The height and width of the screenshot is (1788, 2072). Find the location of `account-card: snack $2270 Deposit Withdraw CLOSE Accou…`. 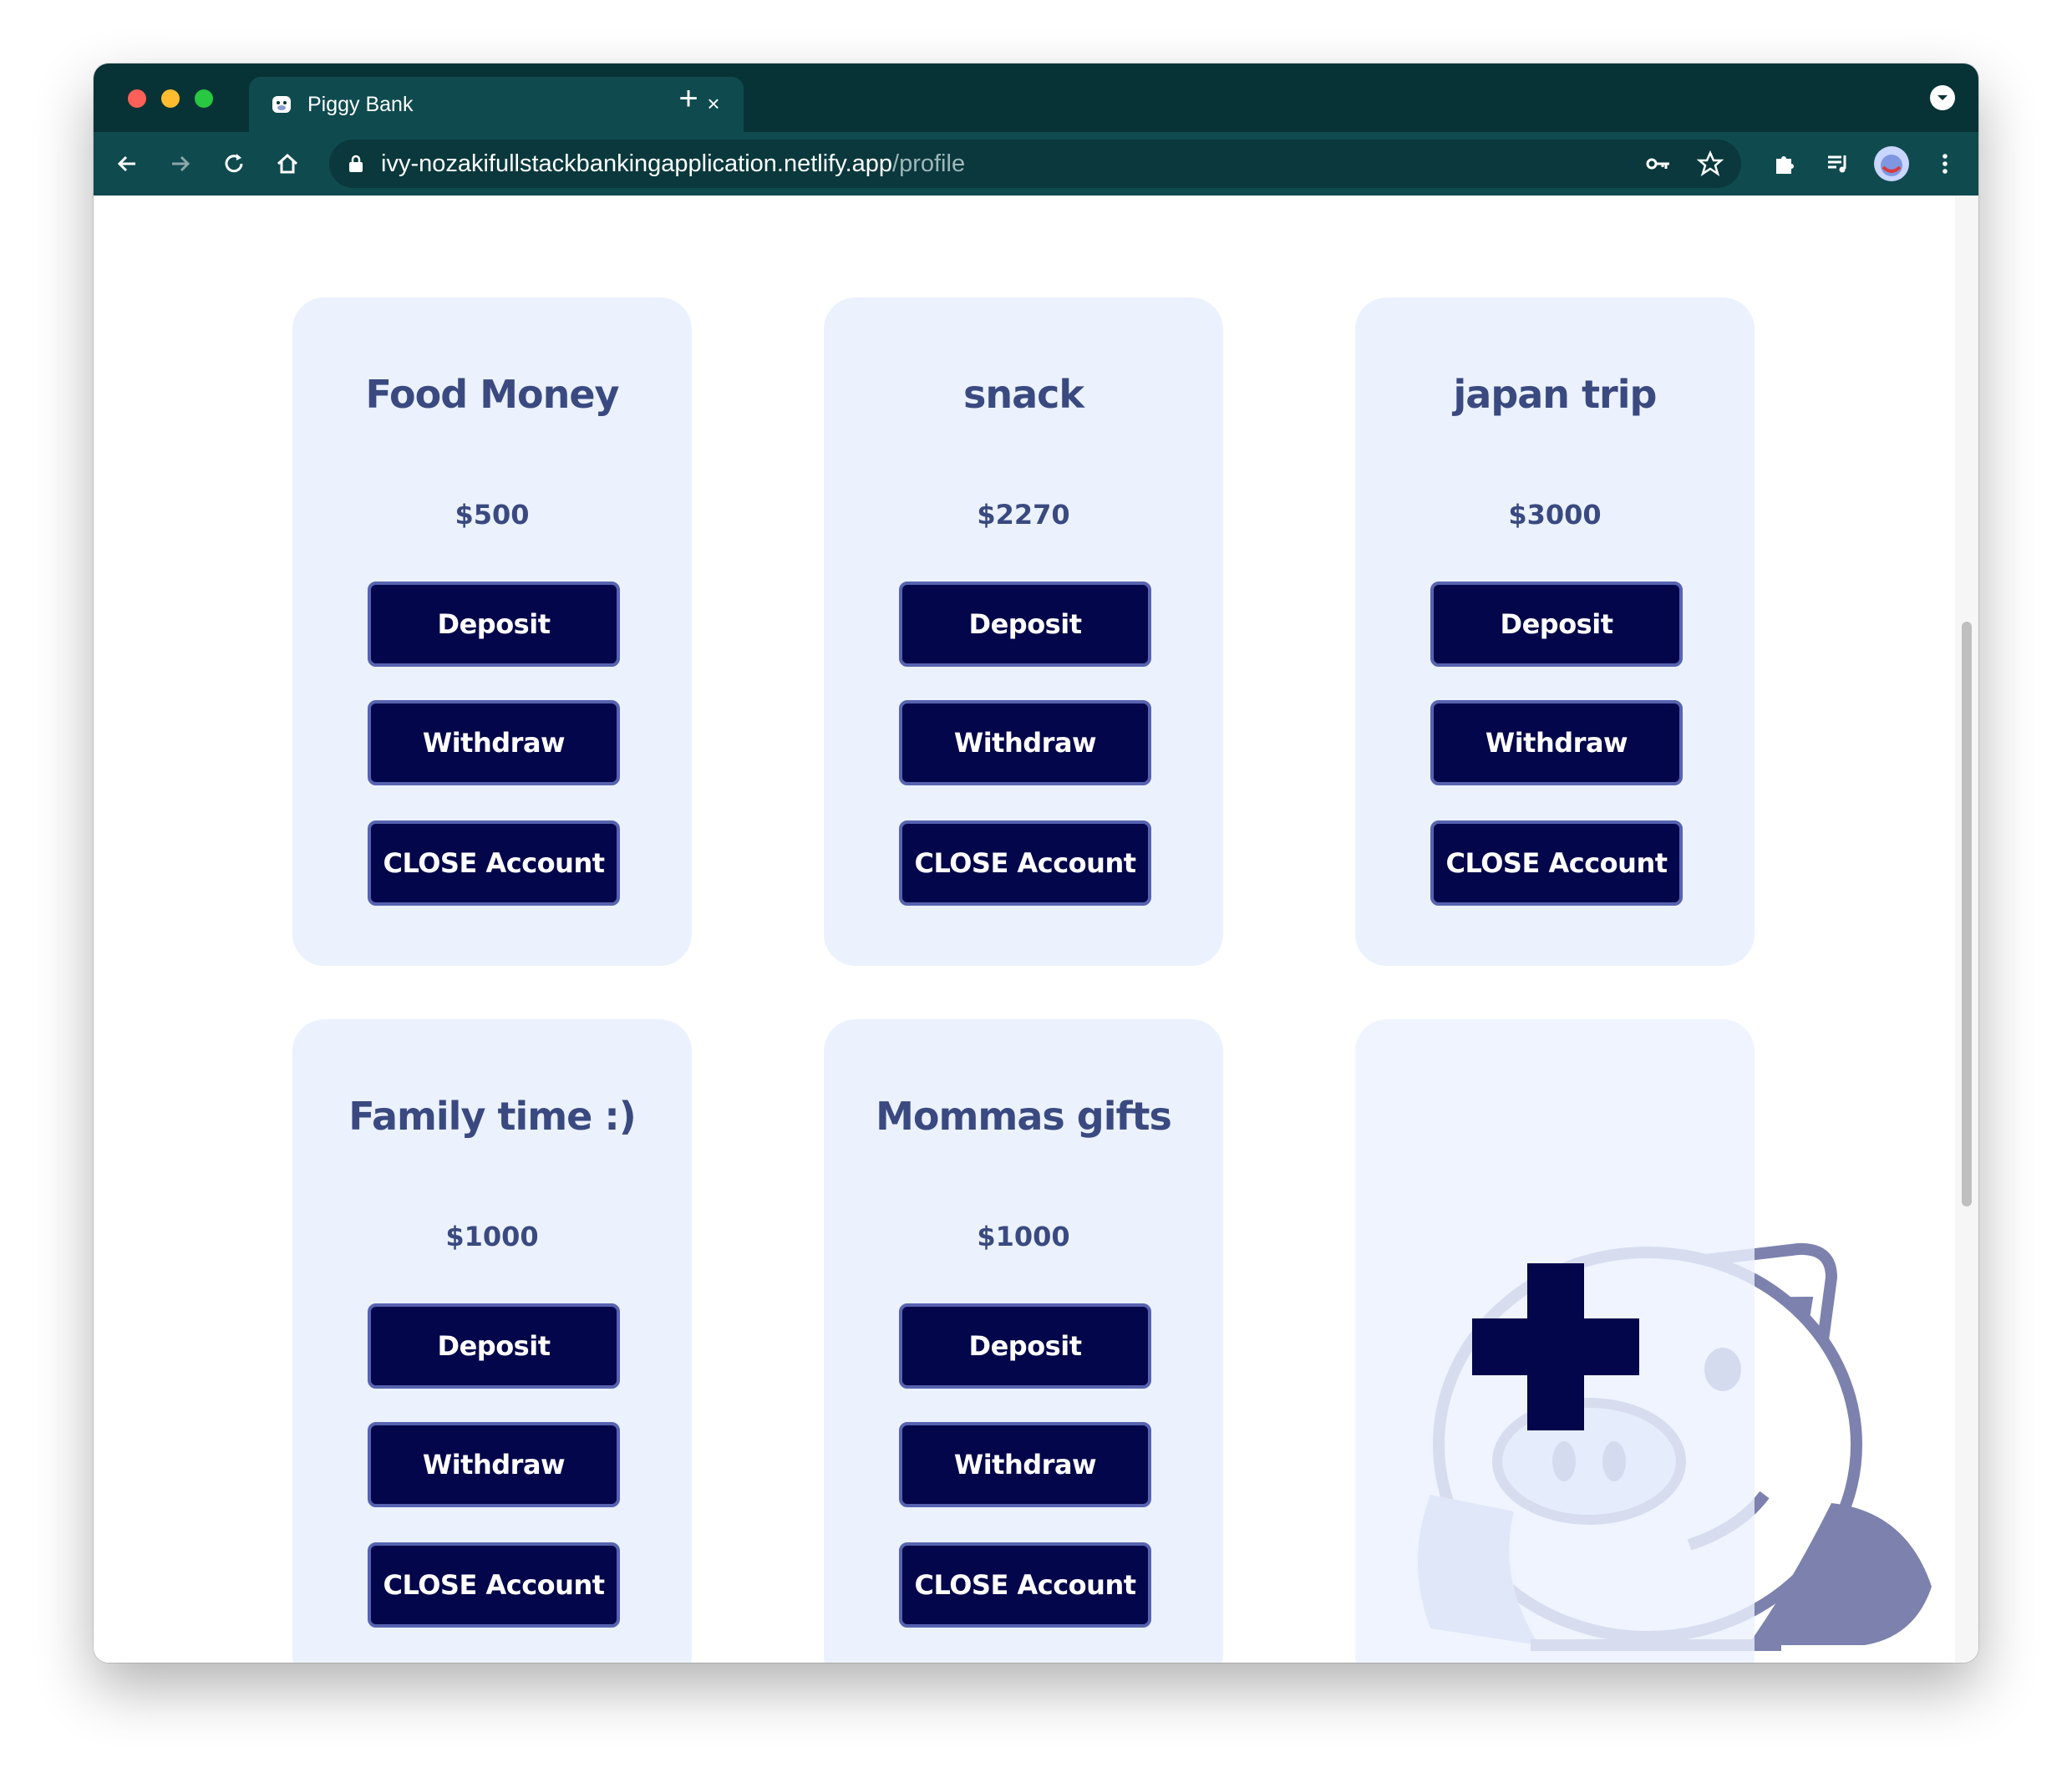

account-card: snack $2270 Deposit Withdraw CLOSE Accou… is located at coordinates (1024, 631).